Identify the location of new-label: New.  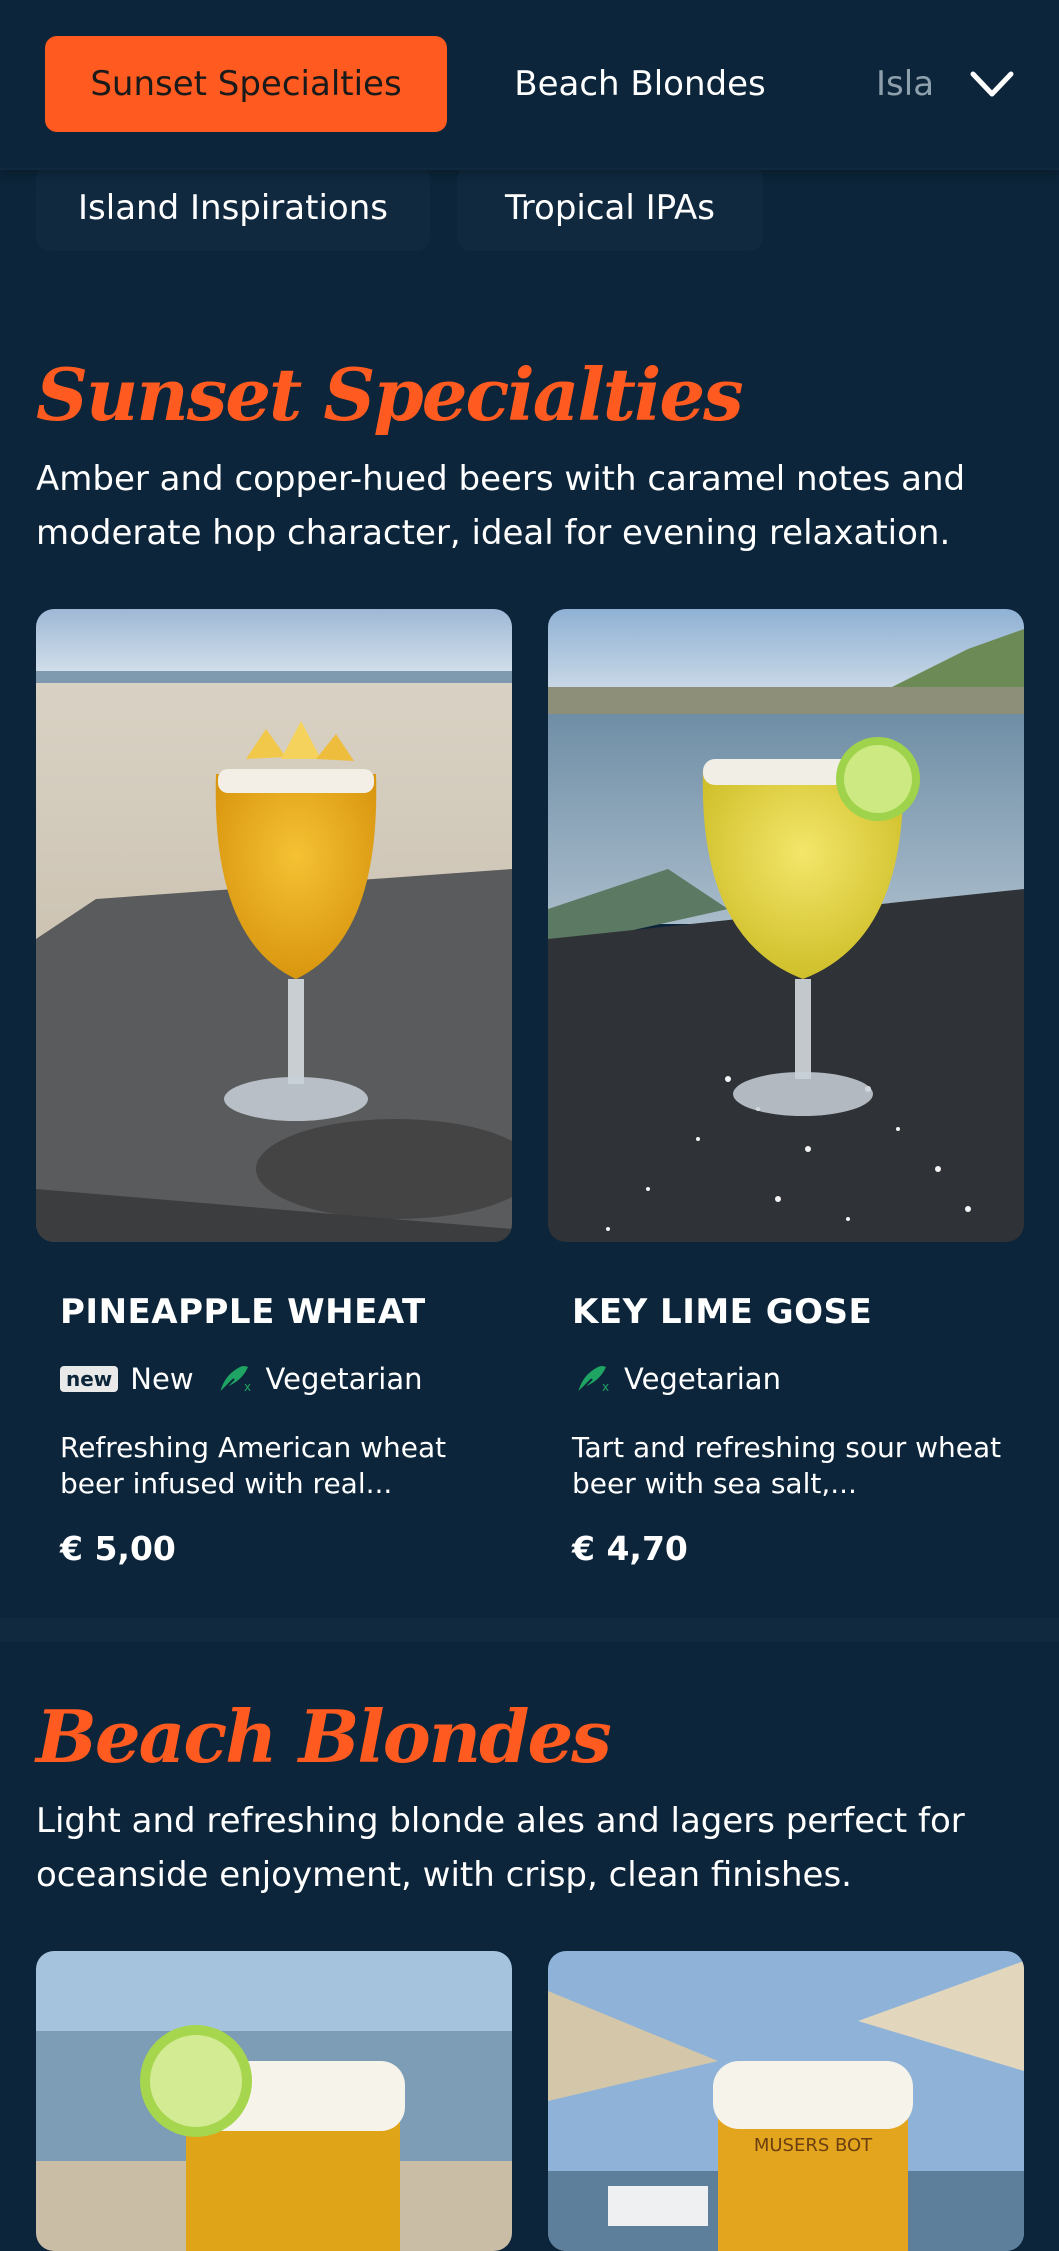
(162, 1379).